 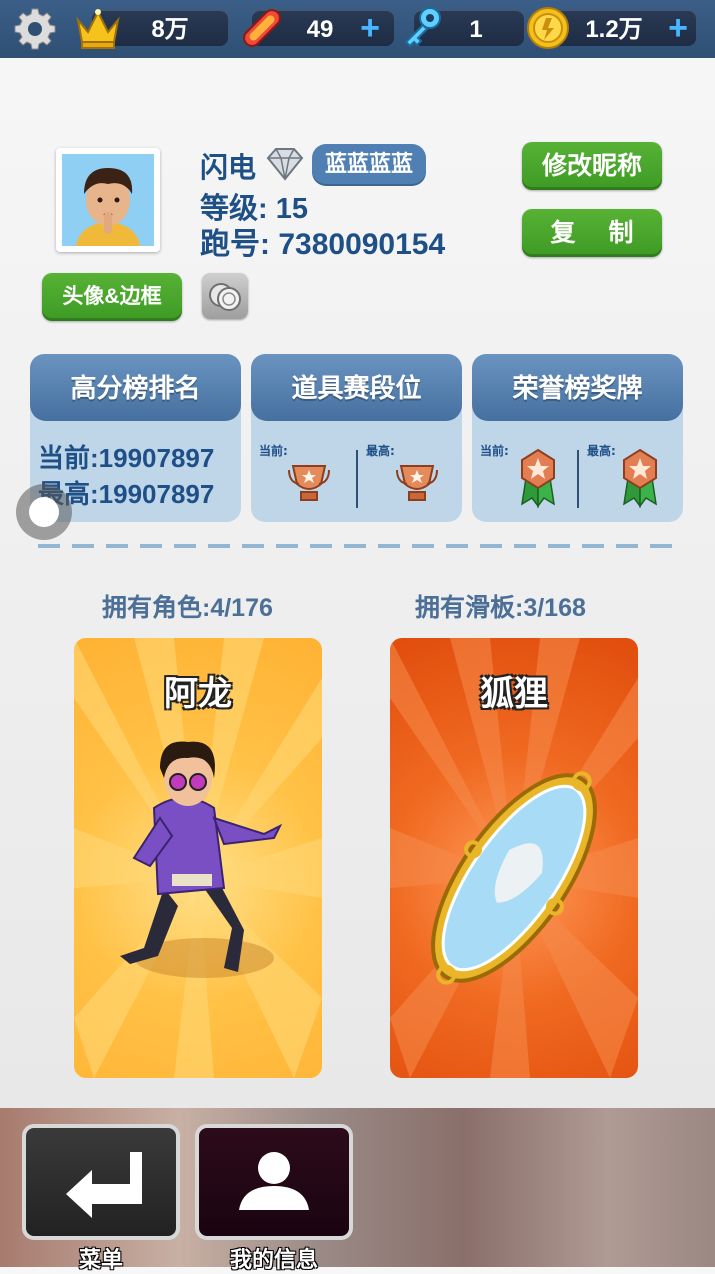 What do you see at coordinates (476, 29) in the screenshot?
I see `key-count: 1` at bounding box center [476, 29].